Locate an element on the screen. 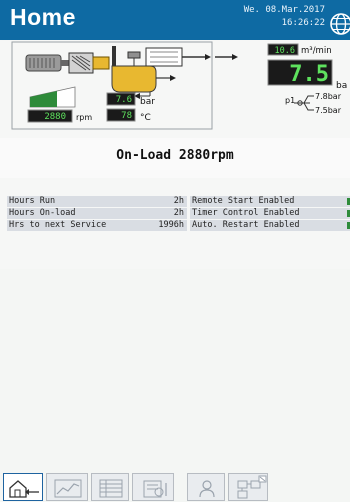 This screenshot has height=502, width=350. flow-display: 10.6 m³/min is located at coordinates (299, 49).